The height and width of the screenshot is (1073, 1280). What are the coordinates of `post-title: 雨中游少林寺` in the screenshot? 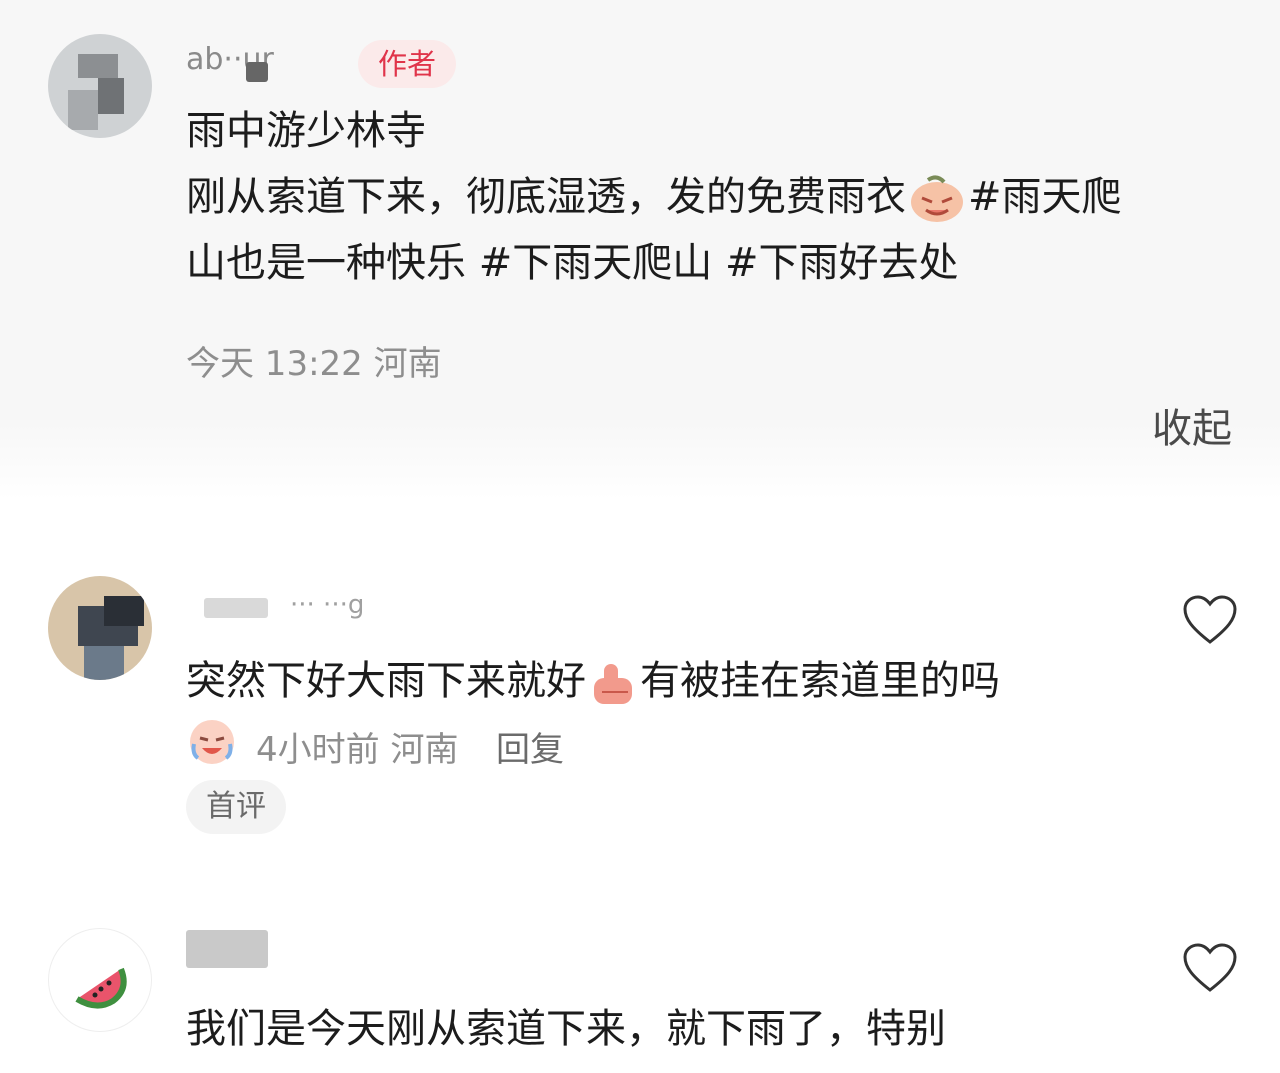 It's located at (306, 131).